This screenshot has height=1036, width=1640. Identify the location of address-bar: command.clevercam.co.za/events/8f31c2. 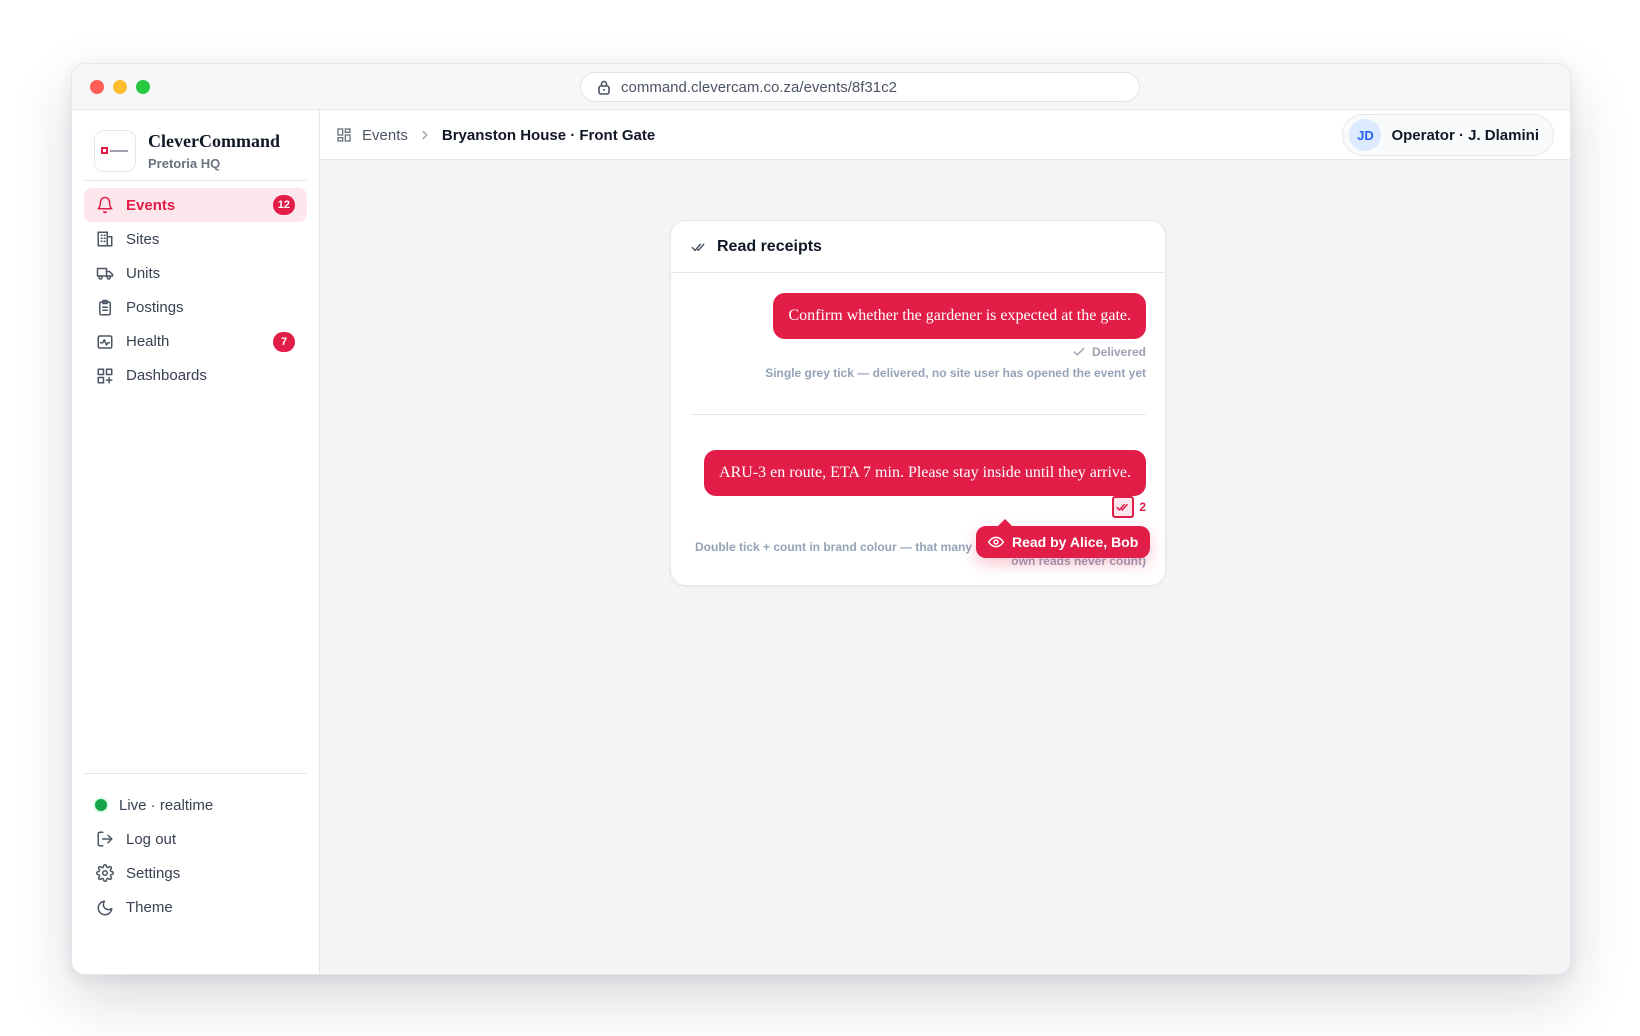
(860, 87).